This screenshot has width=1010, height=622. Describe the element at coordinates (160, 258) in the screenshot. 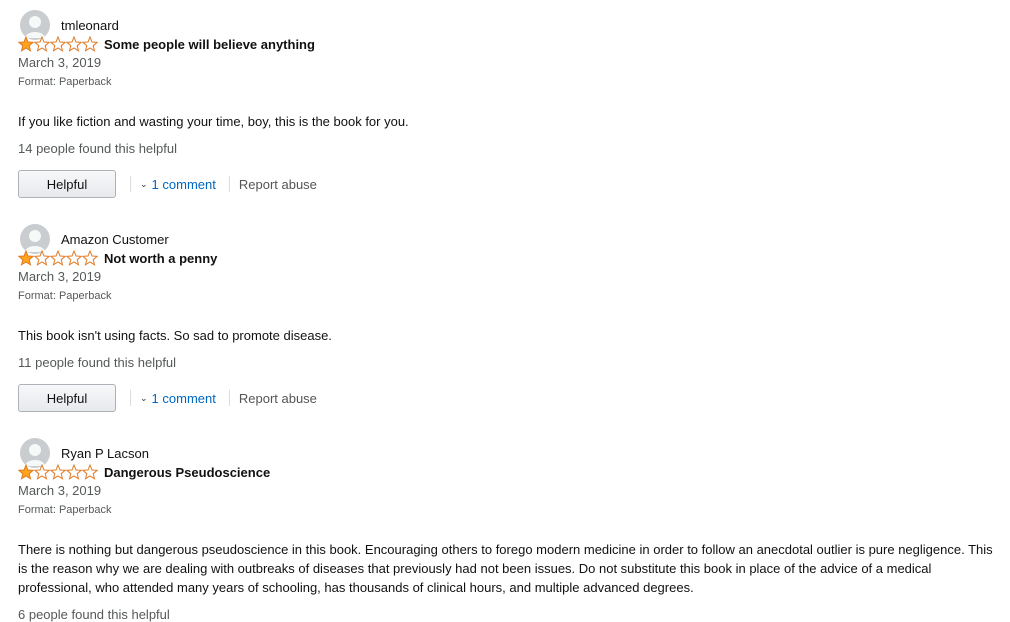

I see `review-title: Not worth a penny` at that location.